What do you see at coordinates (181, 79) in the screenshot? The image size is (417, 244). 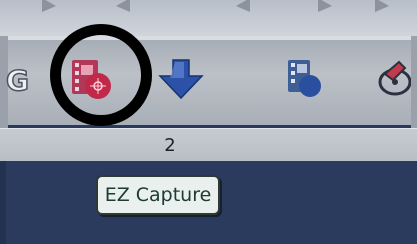 I see `download-arrow-icon` at bounding box center [181, 79].